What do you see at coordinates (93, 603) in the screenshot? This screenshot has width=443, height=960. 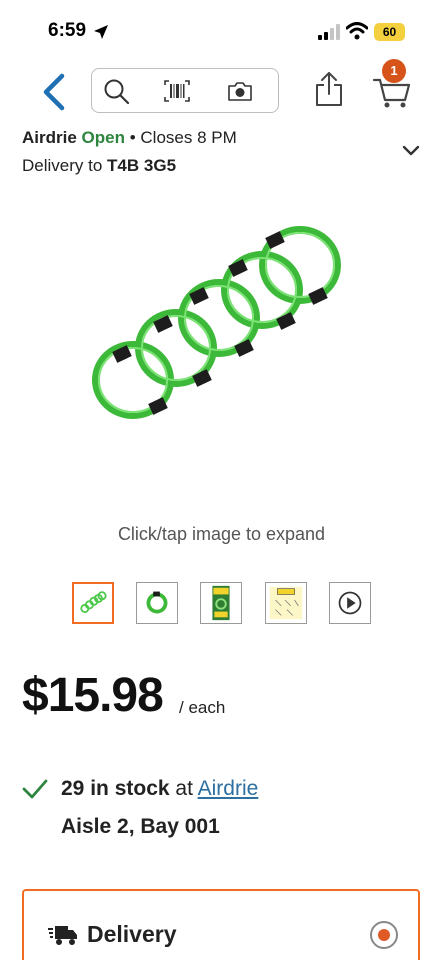 I see `thumbnail-coils` at bounding box center [93, 603].